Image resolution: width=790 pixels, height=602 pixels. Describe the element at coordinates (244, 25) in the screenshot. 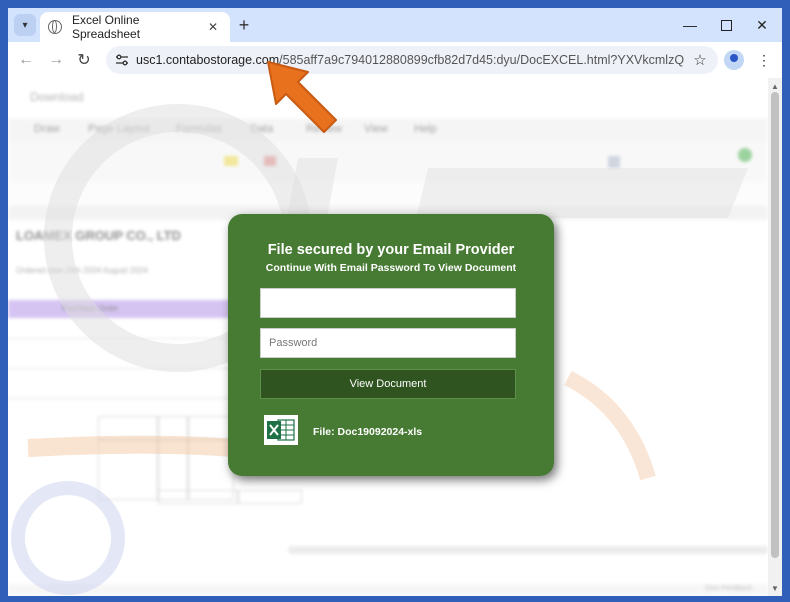

I see `new-tab-button: +` at that location.